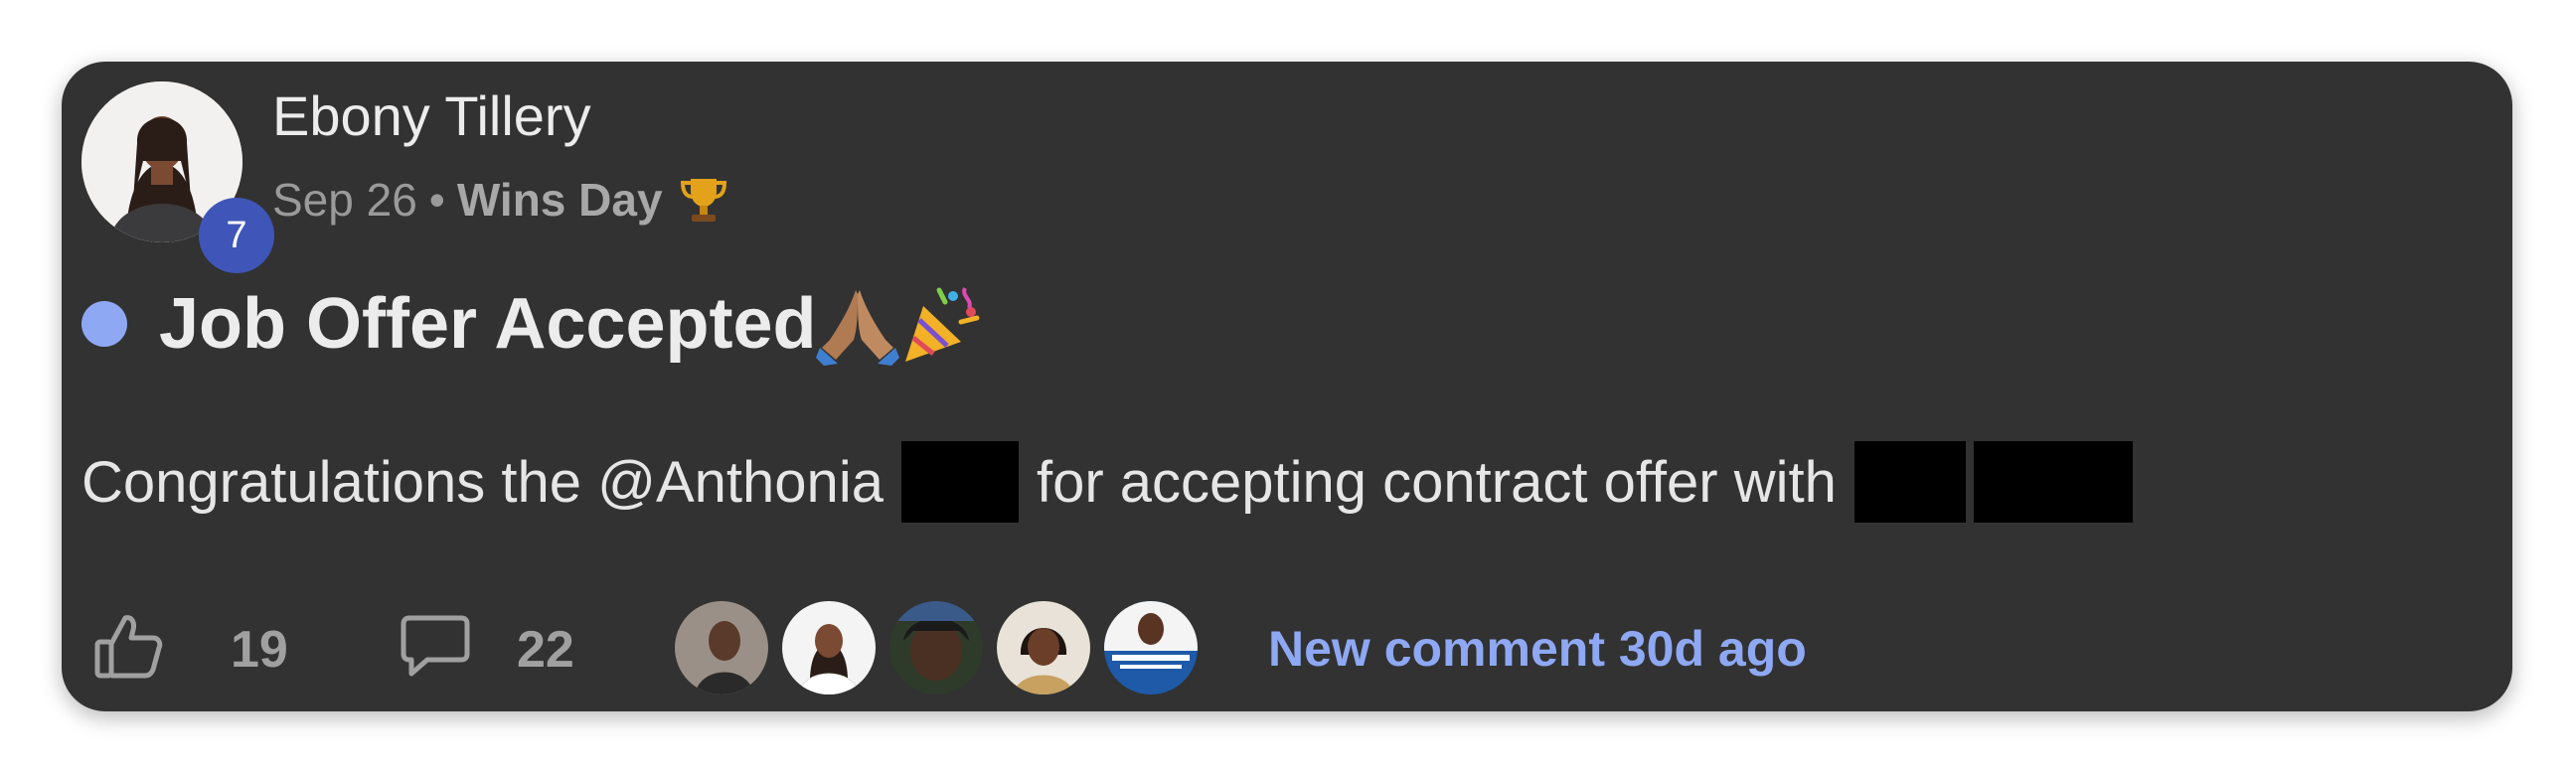 The height and width of the screenshot is (773, 2576). I want to click on post-footer: 19 22 New comment 30d ago, so click(1284, 648).